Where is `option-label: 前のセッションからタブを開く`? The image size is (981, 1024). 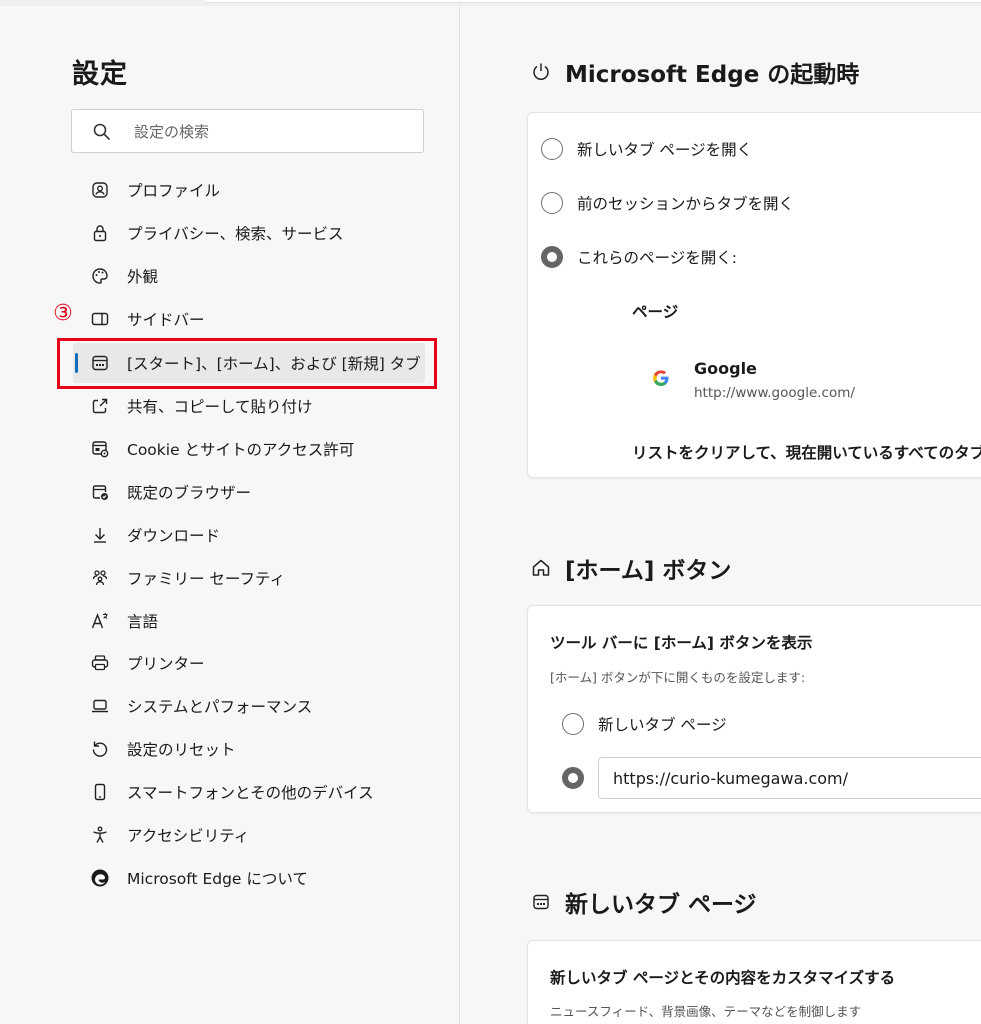 option-label: 前のセッションからタブを開く is located at coordinates (686, 204).